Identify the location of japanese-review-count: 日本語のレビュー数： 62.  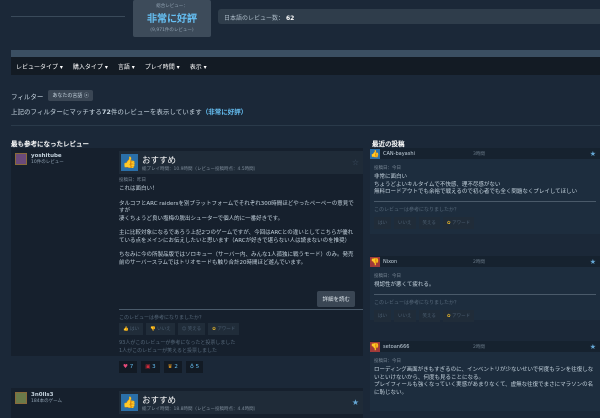
(409, 16).